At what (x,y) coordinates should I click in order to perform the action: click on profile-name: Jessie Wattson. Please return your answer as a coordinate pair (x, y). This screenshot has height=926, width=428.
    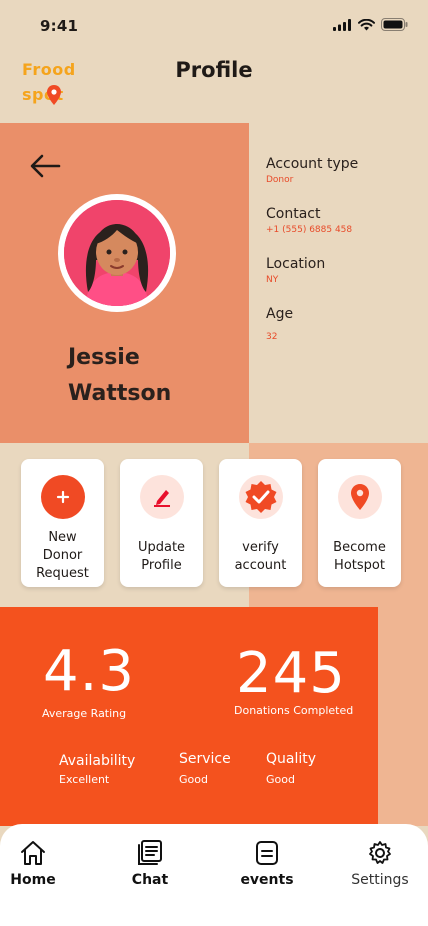
    Looking at the image, I should click on (119, 376).